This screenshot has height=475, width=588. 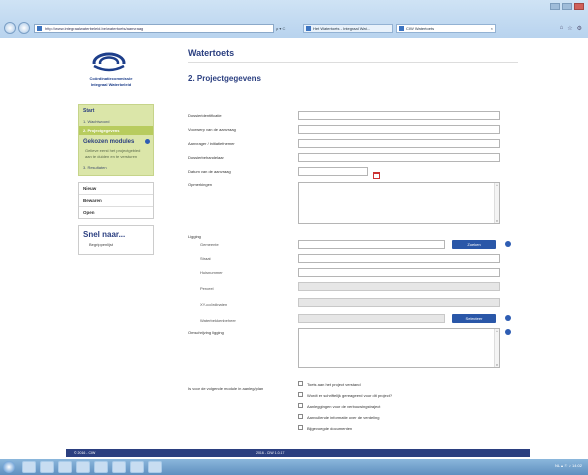 I want to click on explorer-task-icon, so click(x=29, y=467).